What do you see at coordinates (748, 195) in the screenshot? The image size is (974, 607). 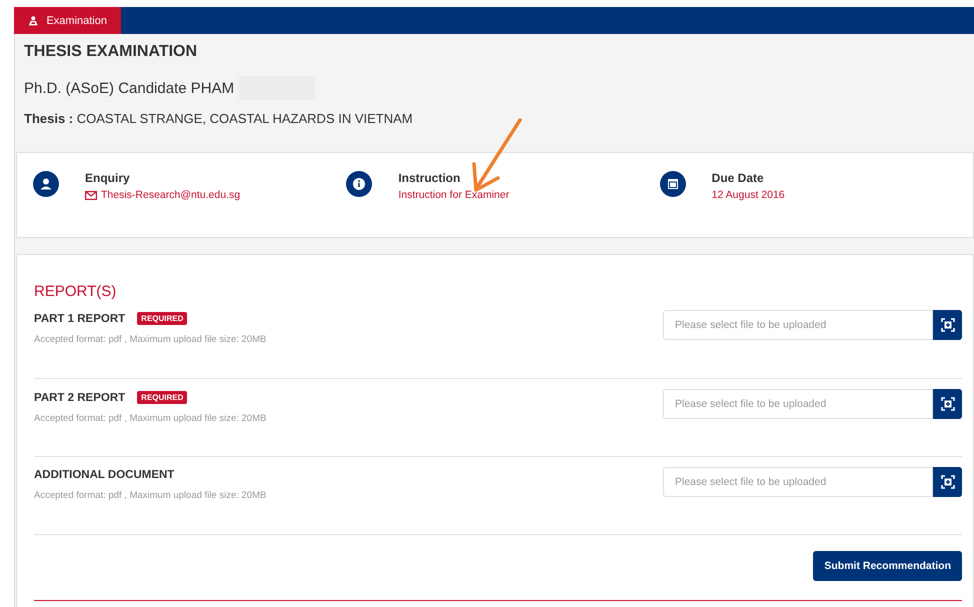 I see `due-date: 12 August 2016` at bounding box center [748, 195].